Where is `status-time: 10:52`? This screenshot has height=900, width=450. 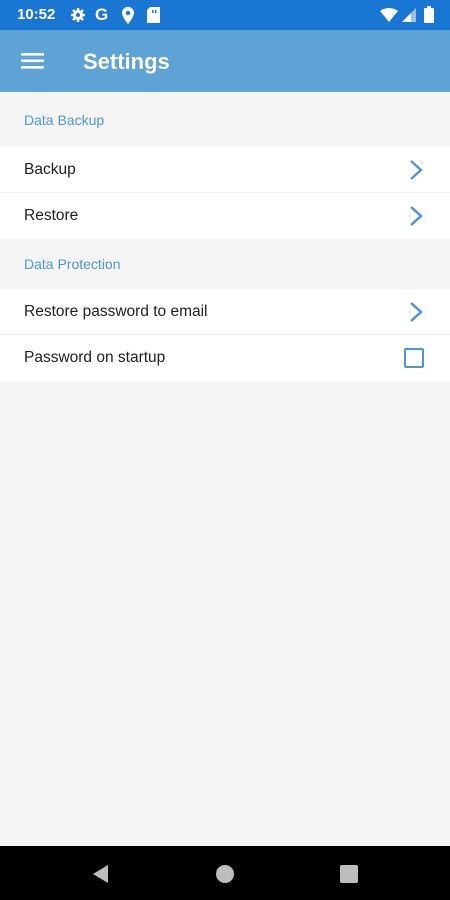 status-time: 10:52 is located at coordinates (36, 14).